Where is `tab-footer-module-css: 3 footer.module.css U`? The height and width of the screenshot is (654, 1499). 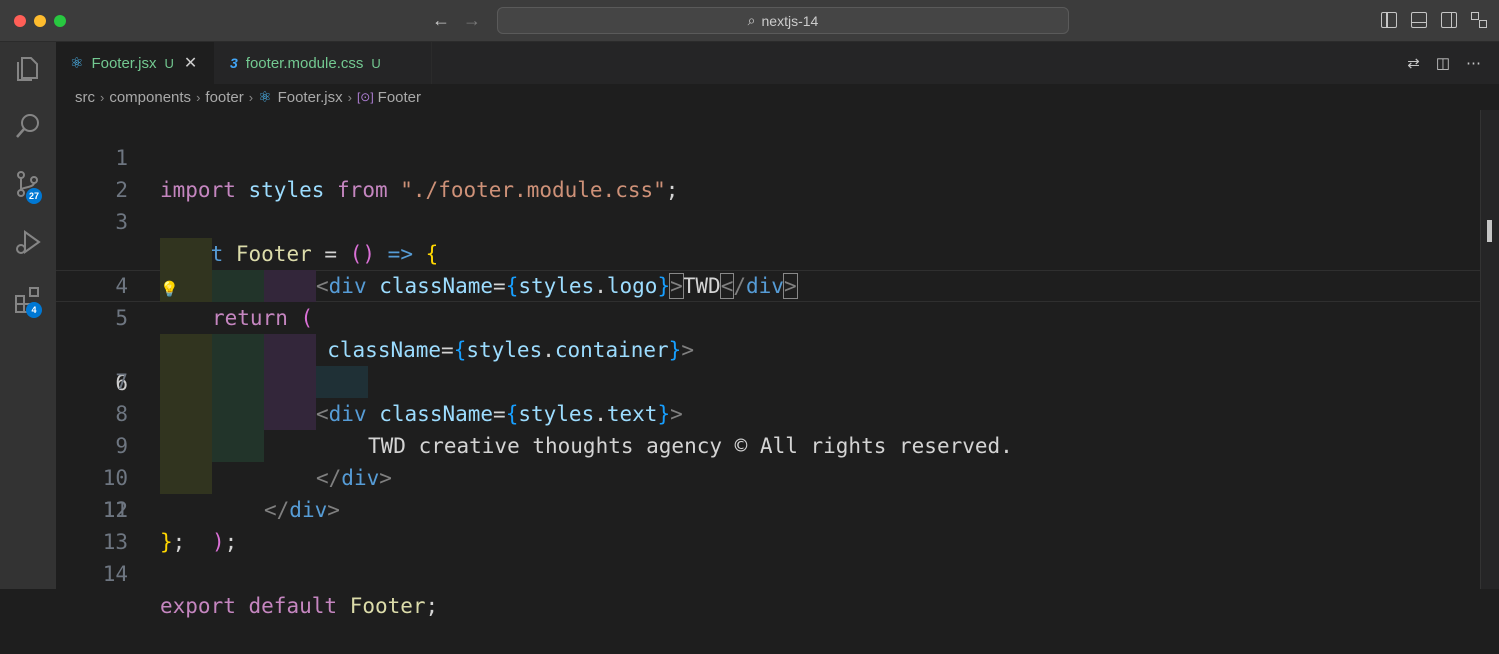 tab-footer-module-css: 3 footer.module.css U is located at coordinates (324, 63).